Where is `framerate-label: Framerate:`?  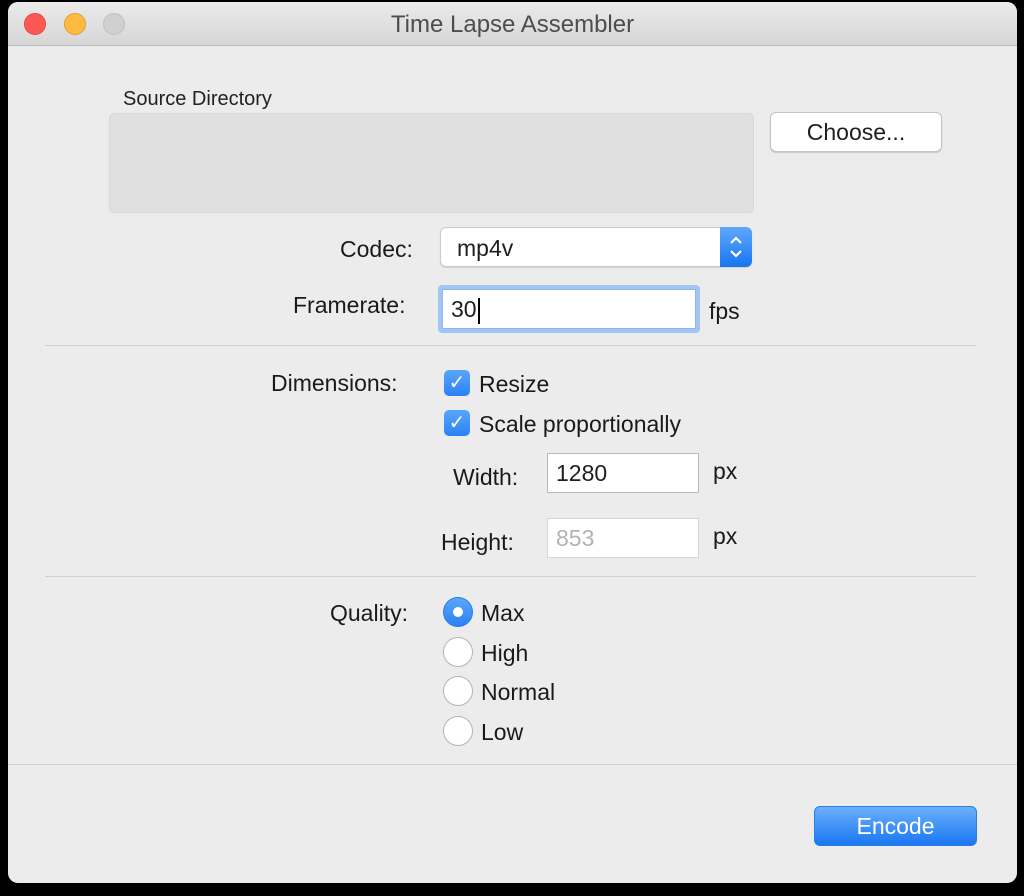 framerate-label: Framerate: is located at coordinates (349, 305).